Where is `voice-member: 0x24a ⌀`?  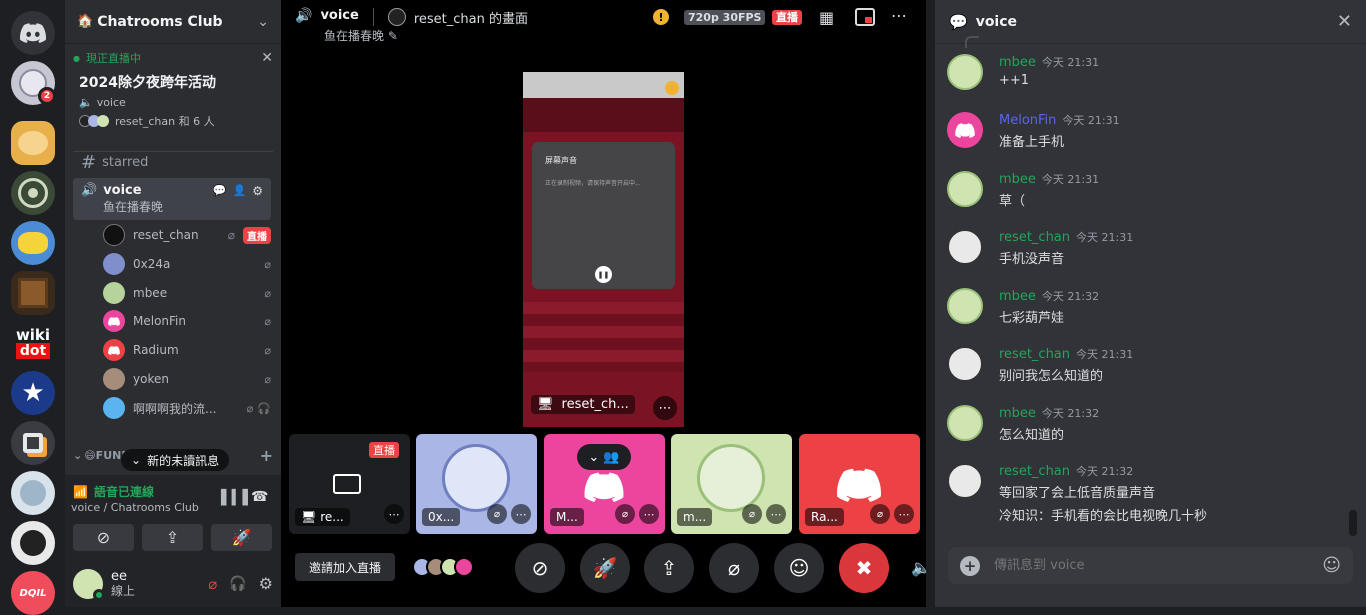 voice-member: 0x24a ⌀ is located at coordinates (187, 264).